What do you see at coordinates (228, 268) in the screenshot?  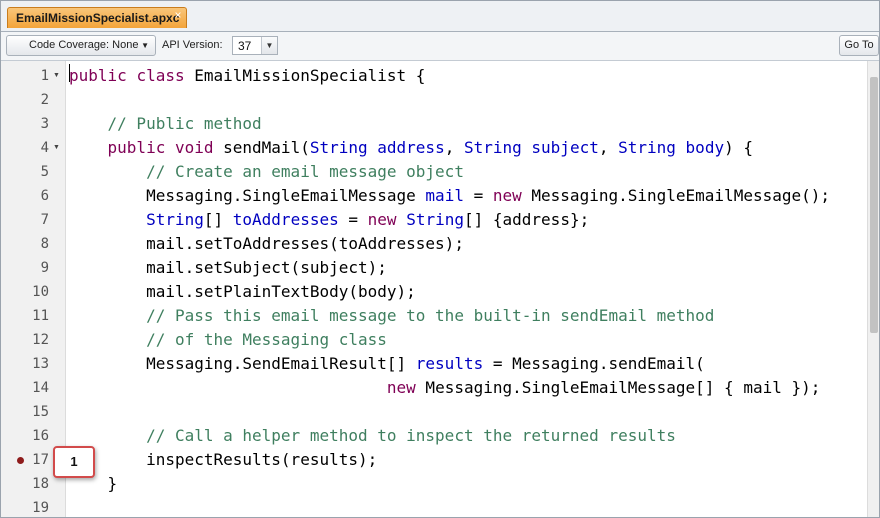 I see `code-line: mail.setSubject(subject);` at bounding box center [228, 268].